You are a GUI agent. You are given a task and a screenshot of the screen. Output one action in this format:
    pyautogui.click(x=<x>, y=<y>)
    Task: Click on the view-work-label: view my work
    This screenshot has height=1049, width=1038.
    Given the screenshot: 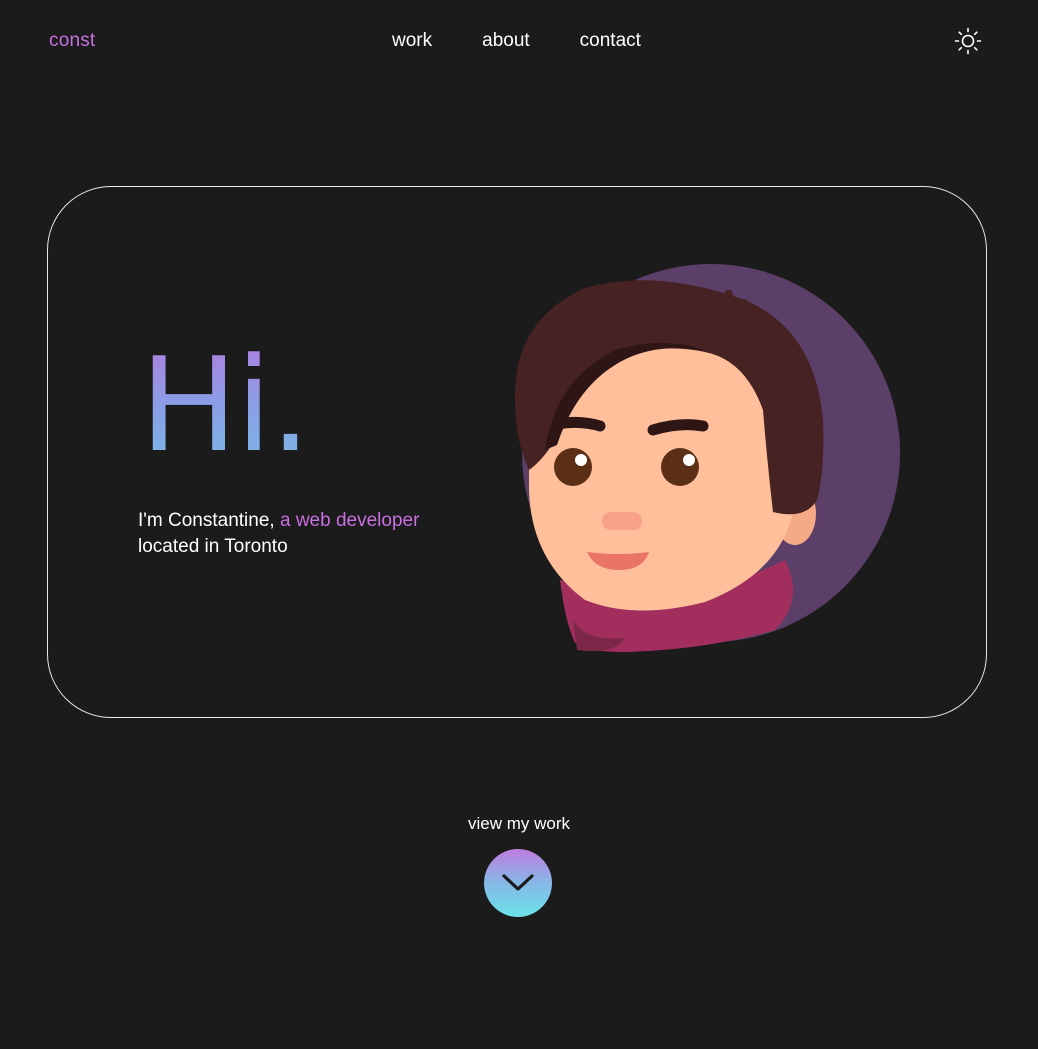 What is the action you would take?
    pyautogui.click(x=518, y=823)
    